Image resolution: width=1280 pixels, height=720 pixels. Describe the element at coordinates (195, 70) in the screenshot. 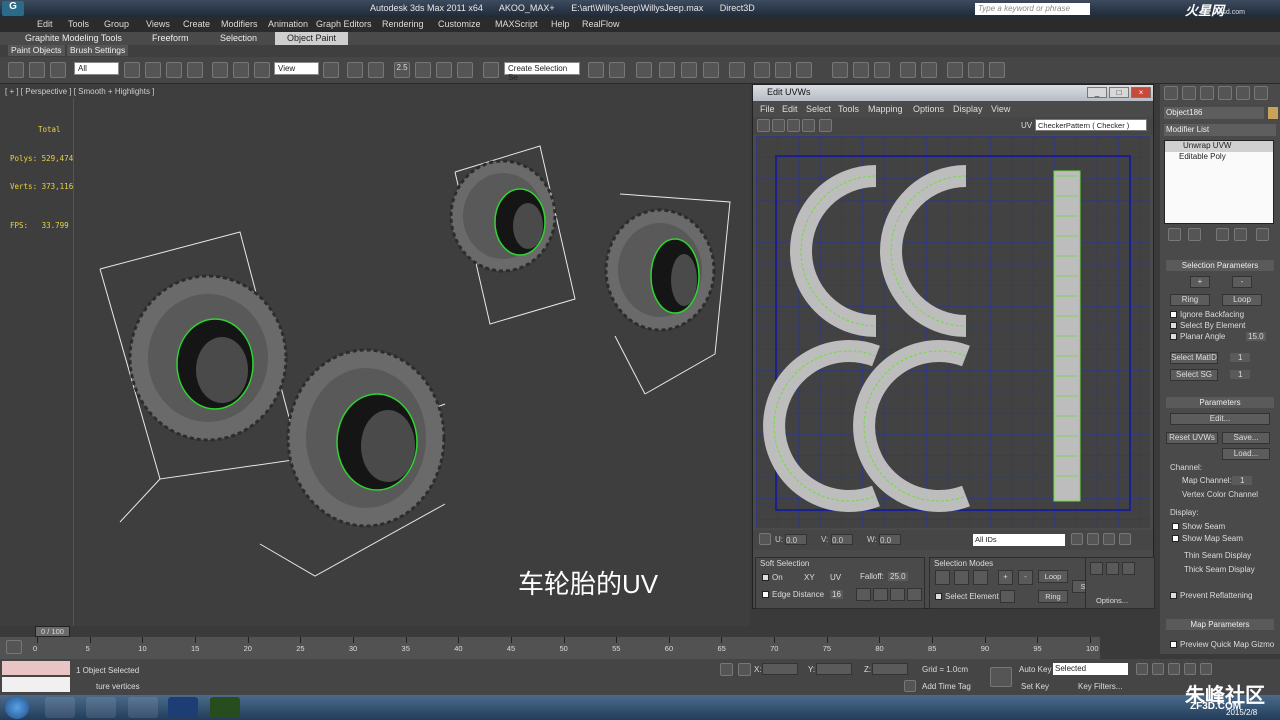

I see `window-crossing-icon` at that location.